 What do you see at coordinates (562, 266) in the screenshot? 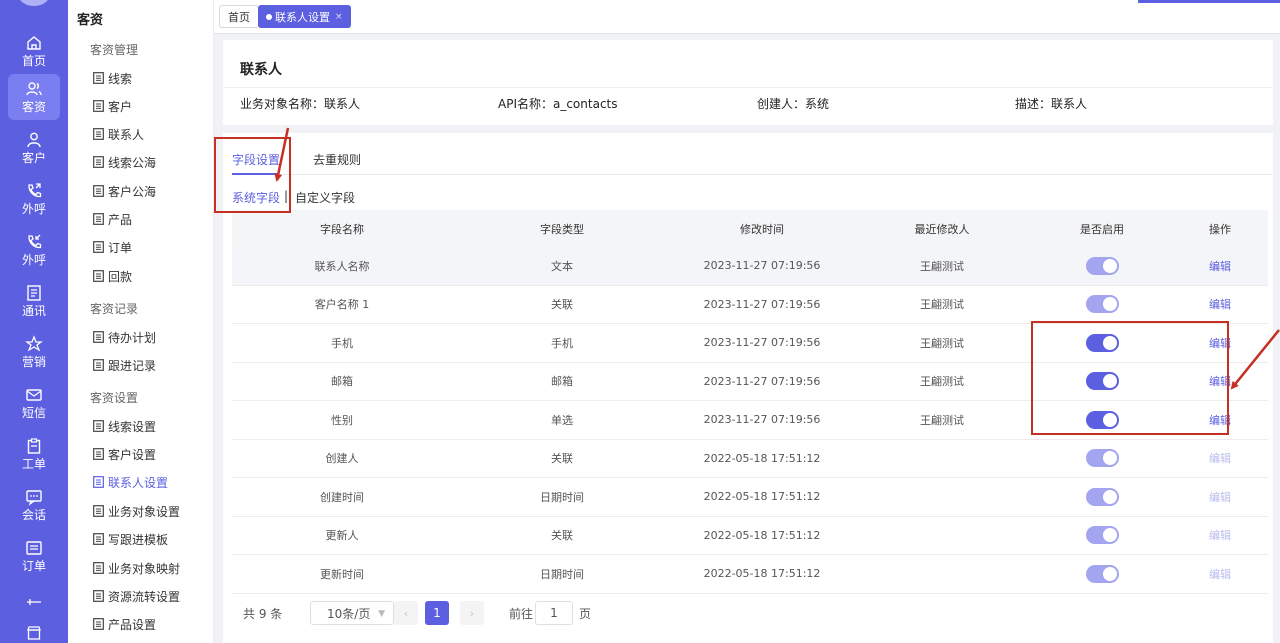
I see `field-type-cell: 文本` at bounding box center [562, 266].